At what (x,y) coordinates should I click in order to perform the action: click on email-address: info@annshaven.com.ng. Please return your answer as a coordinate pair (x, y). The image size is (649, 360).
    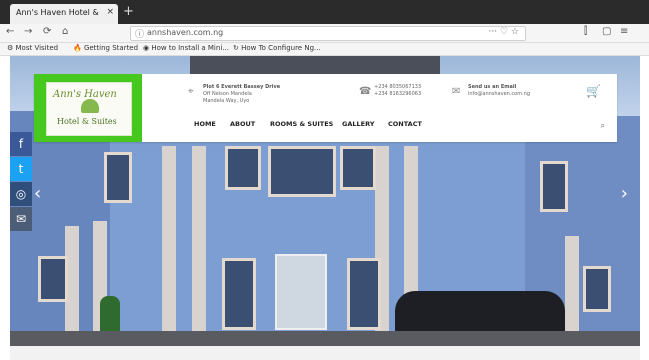
    Looking at the image, I should click on (499, 94).